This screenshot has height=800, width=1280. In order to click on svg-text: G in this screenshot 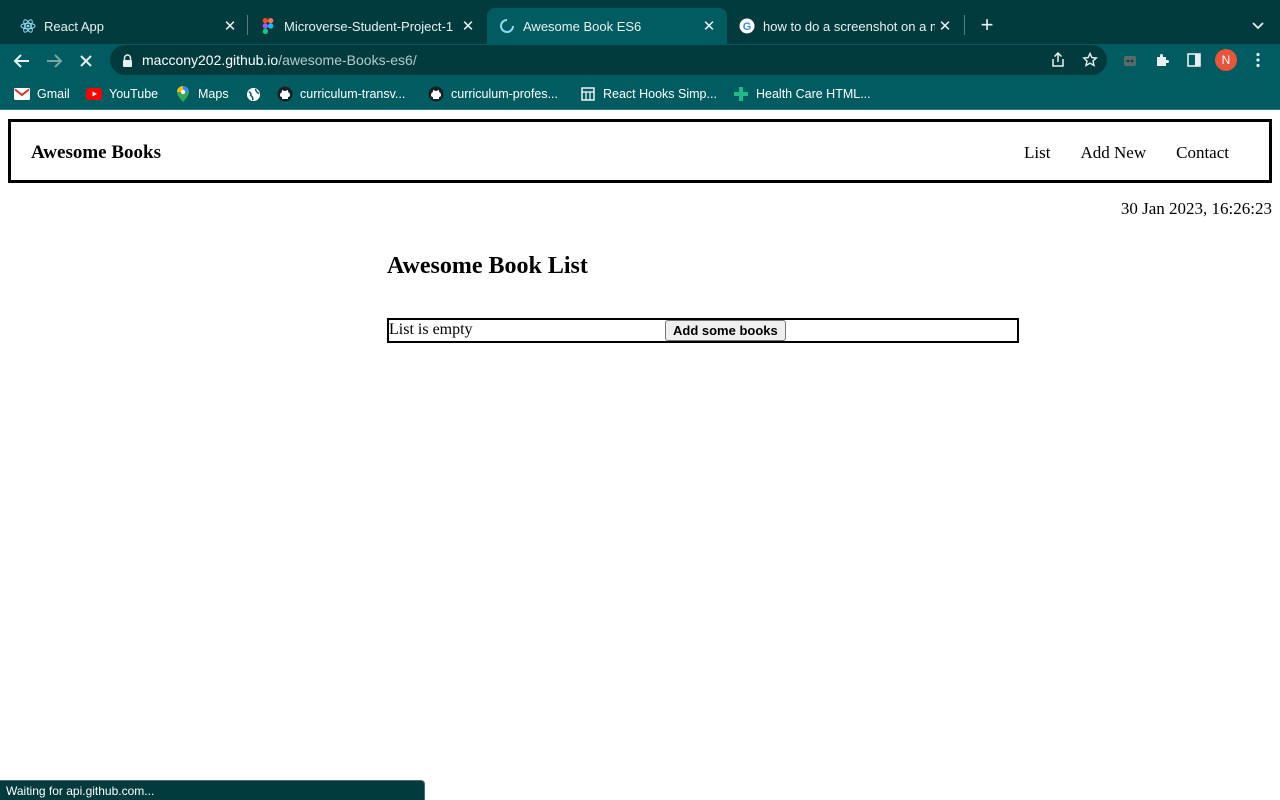, I will do `click(747, 27)`.